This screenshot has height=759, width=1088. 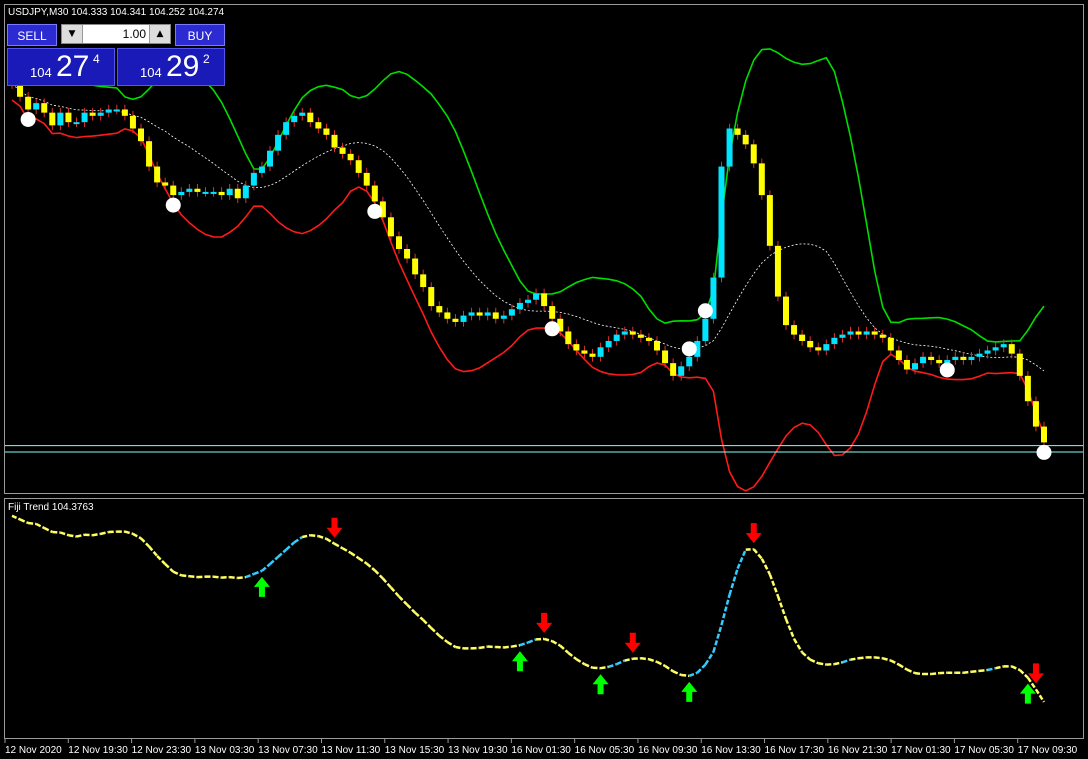 I want to click on buy-button: BUY, so click(x=200, y=35).